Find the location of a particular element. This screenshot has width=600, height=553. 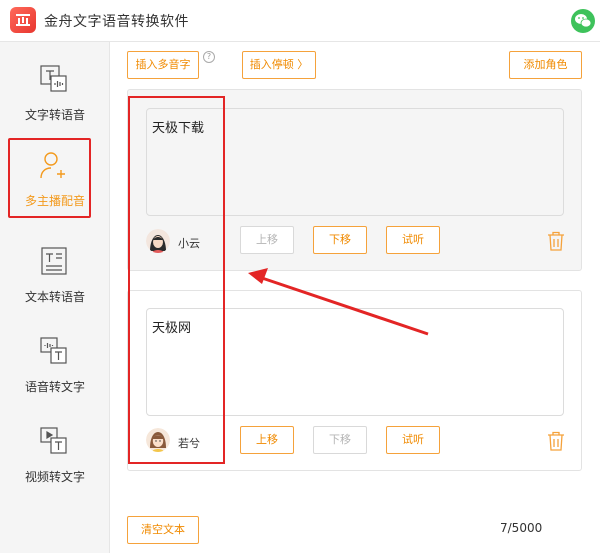

sidebar-item-text-to-speech: 文字转语音 is located at coordinates (55, 93).